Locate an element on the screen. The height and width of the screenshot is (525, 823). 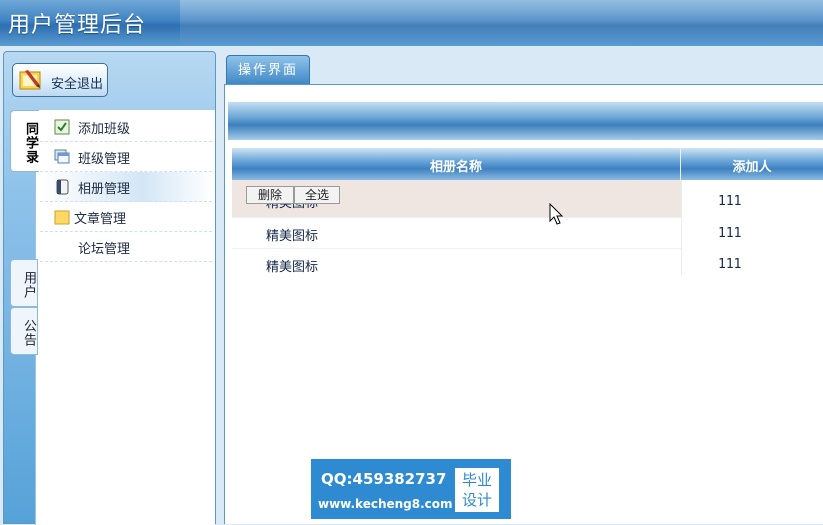
folder-icon is located at coordinates (62, 217).